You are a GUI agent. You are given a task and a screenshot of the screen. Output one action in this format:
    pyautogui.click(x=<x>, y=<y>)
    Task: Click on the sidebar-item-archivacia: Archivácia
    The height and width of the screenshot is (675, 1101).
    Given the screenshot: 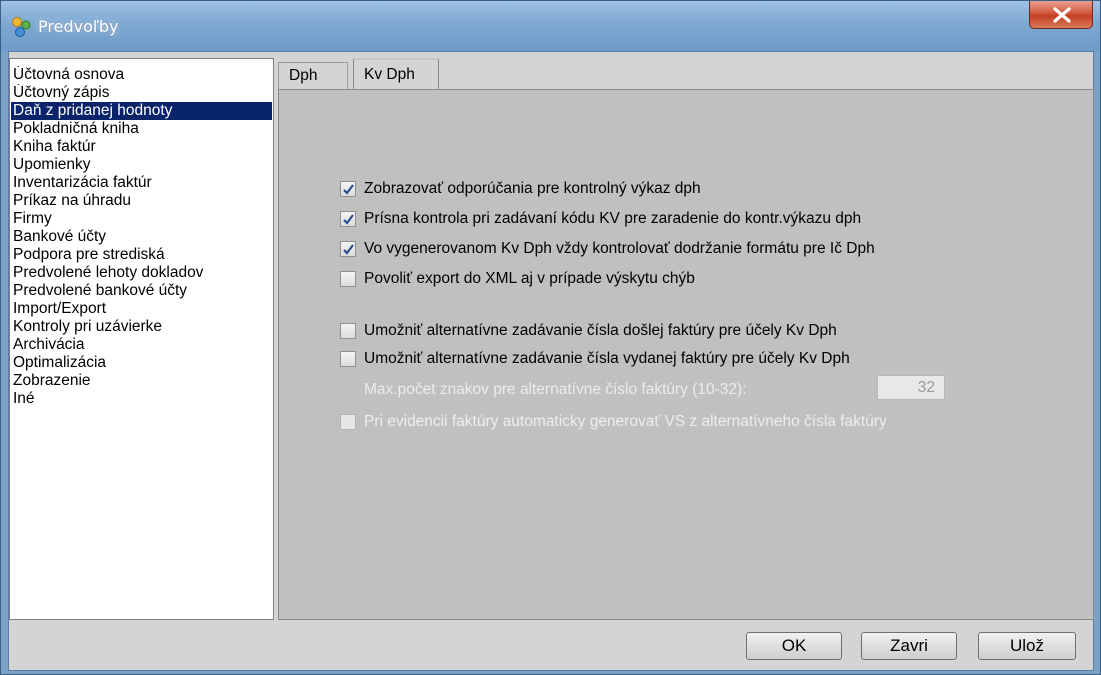 What is the action you would take?
    pyautogui.click(x=141, y=345)
    